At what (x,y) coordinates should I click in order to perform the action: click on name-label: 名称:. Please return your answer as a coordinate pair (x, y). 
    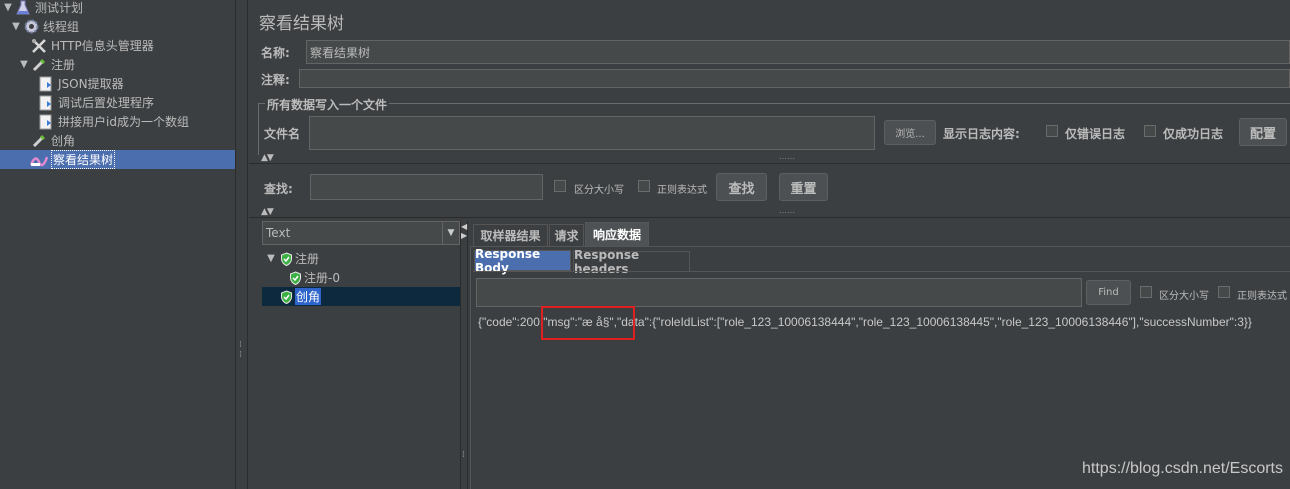
    Looking at the image, I should click on (275, 53).